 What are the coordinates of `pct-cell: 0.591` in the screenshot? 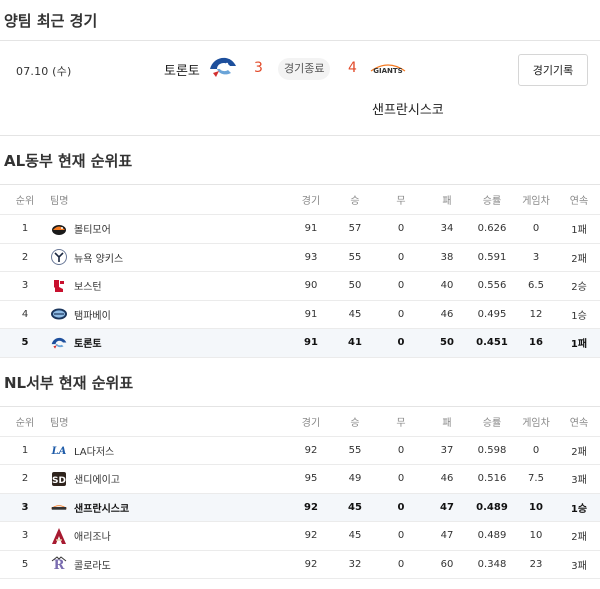 It's located at (492, 257).